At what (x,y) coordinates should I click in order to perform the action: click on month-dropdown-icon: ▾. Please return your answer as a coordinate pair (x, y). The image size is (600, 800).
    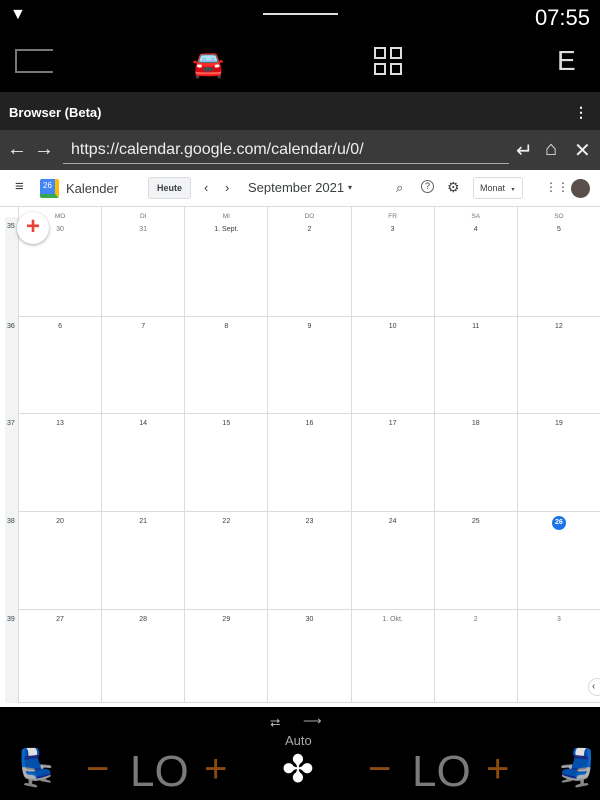
    Looking at the image, I should click on (350, 187).